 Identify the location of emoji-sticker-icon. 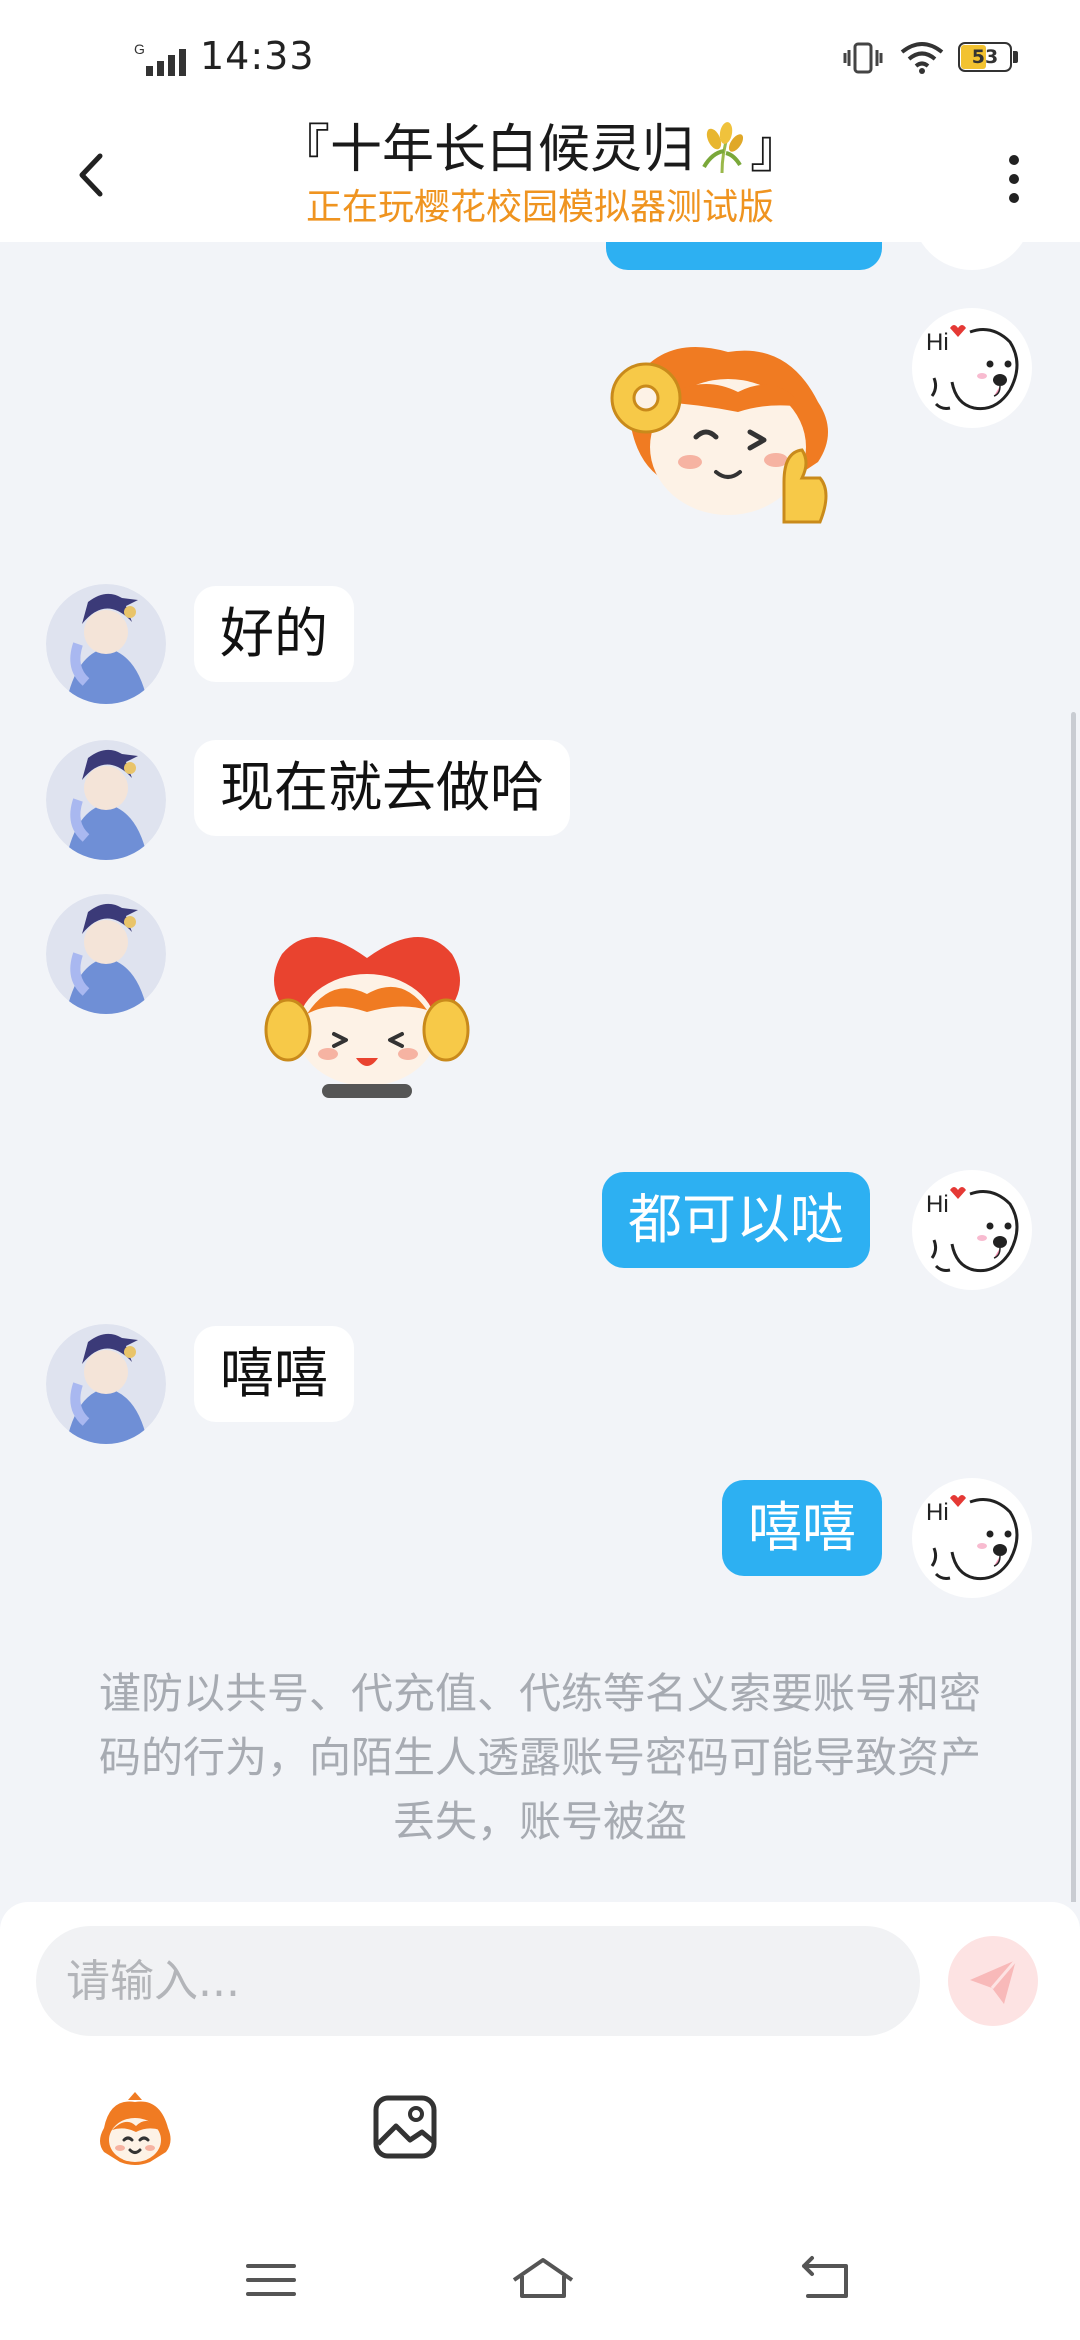
(135, 2133).